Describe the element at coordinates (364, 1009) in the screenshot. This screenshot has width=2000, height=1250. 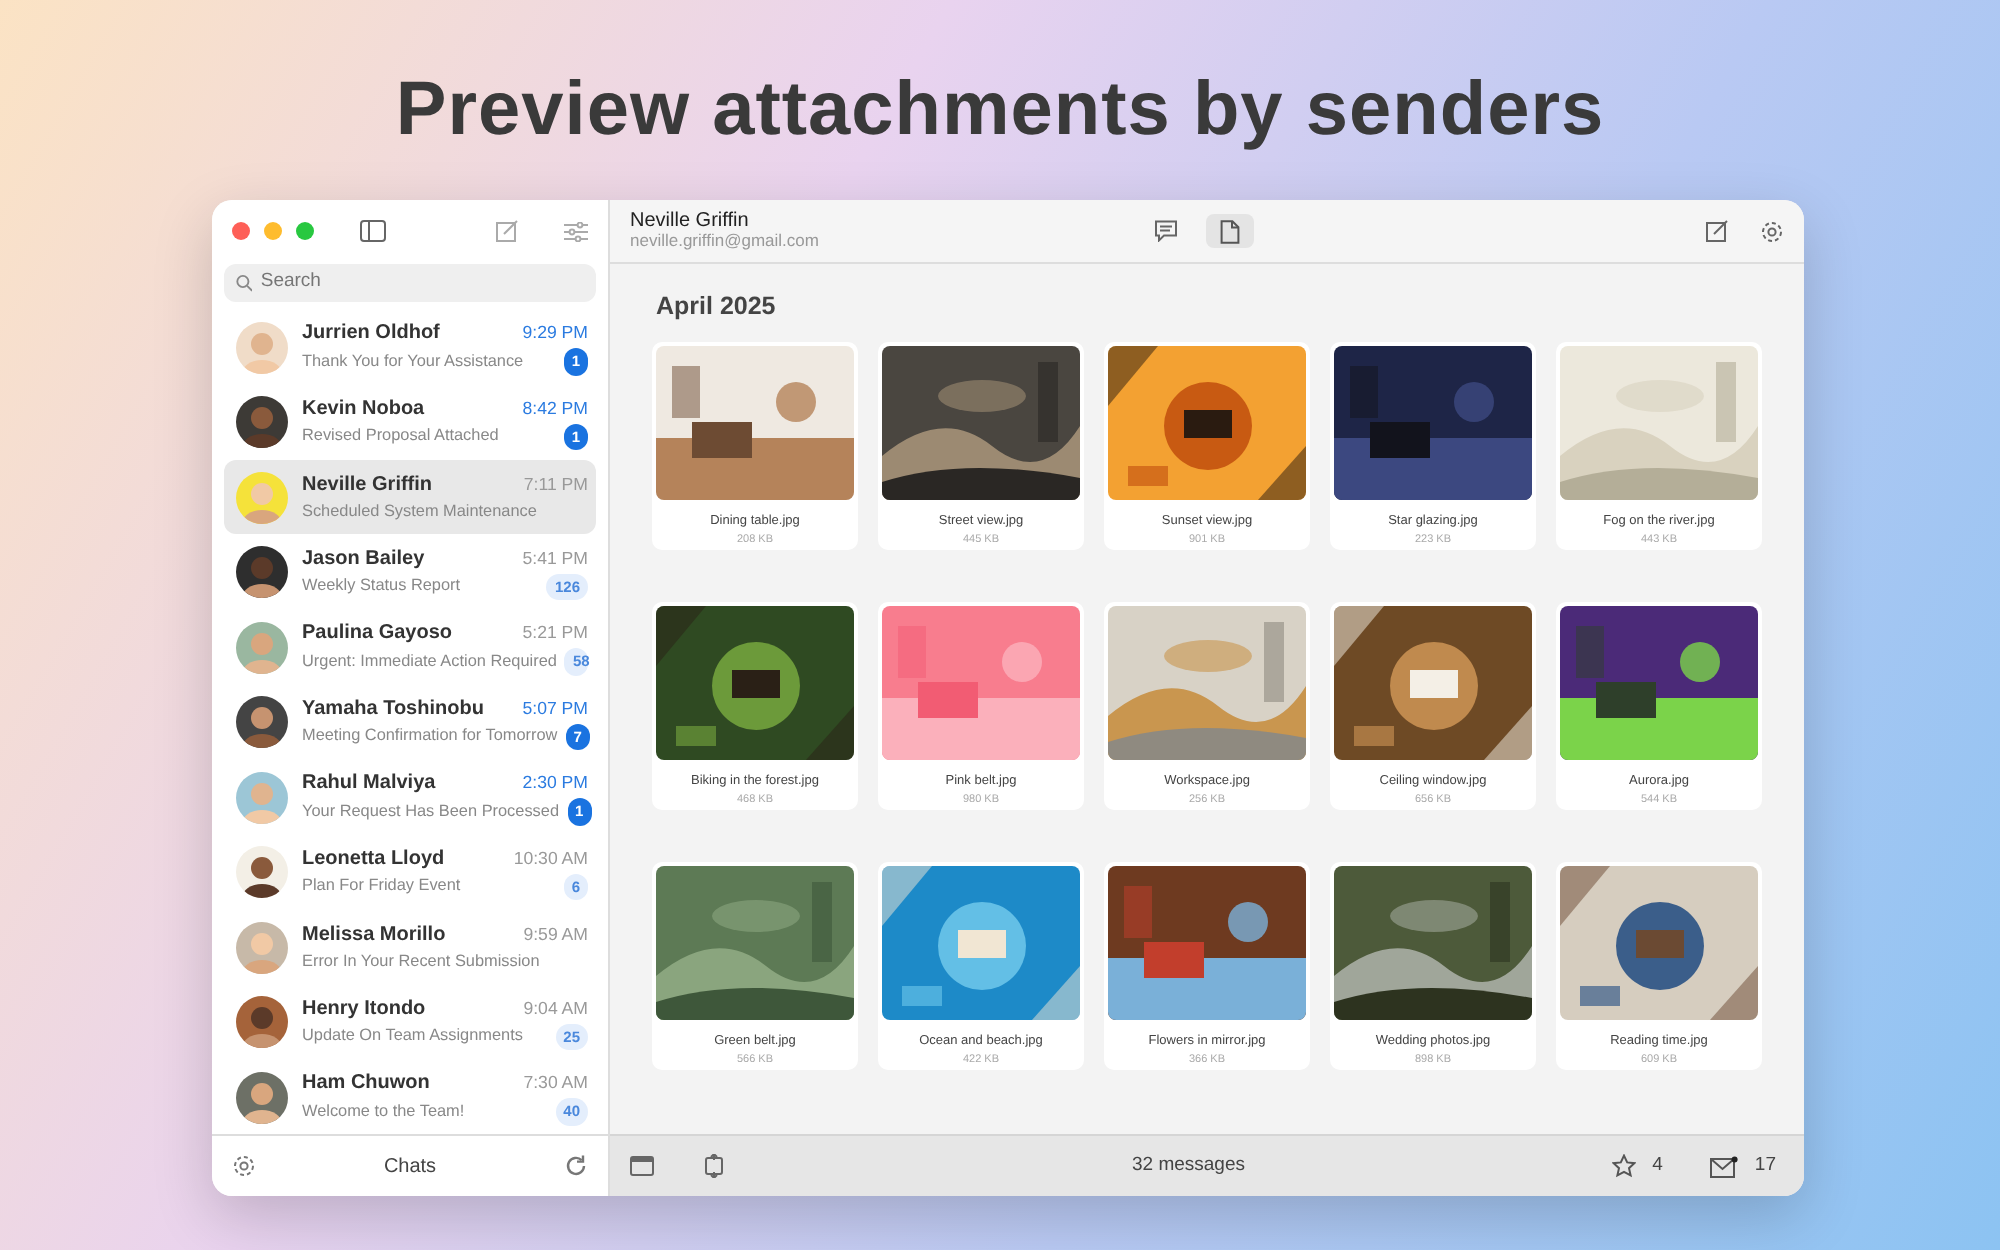
I see `contact-name: Henry Itondo` at that location.